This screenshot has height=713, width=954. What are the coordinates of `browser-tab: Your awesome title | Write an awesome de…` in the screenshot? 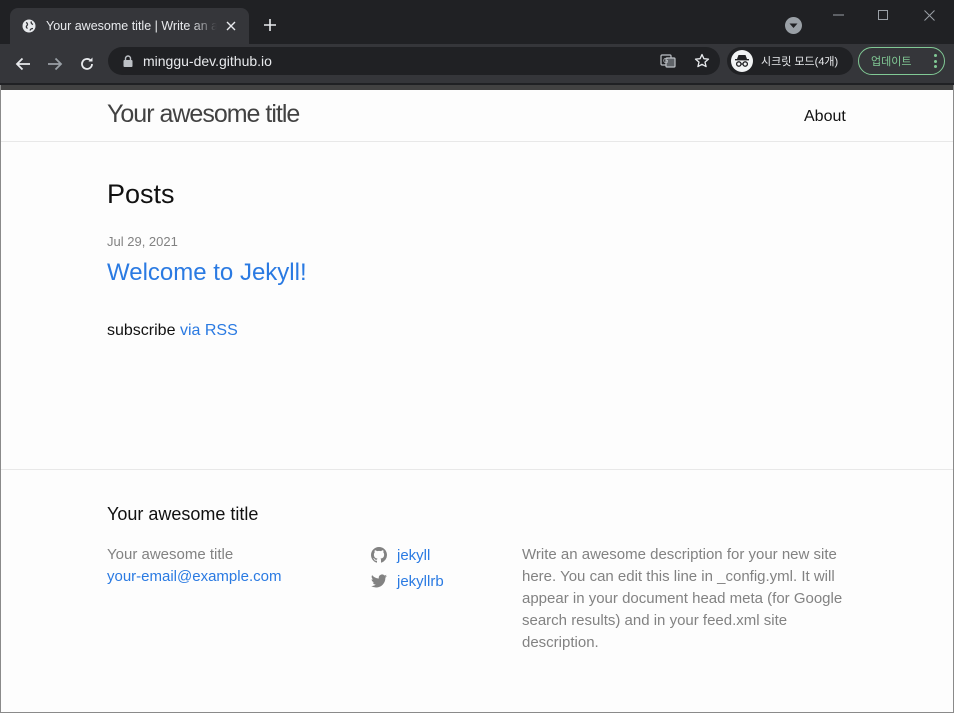 It's located at (129, 26).